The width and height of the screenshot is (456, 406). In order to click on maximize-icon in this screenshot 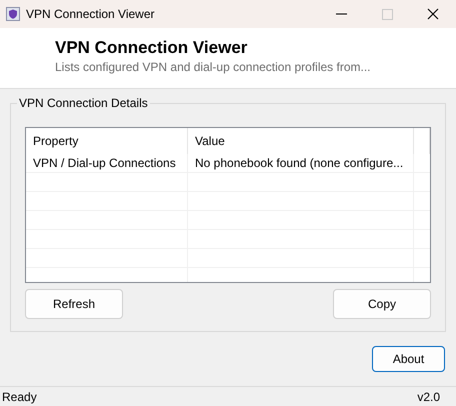, I will do `click(387, 14)`.